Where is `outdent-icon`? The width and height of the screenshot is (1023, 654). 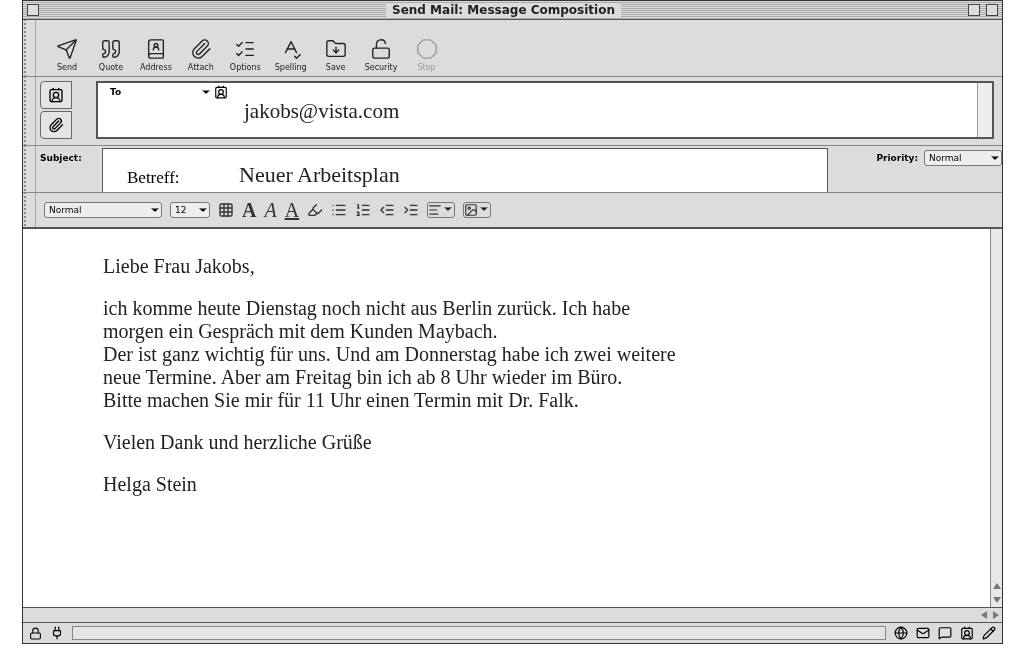
outdent-icon is located at coordinates (387, 210).